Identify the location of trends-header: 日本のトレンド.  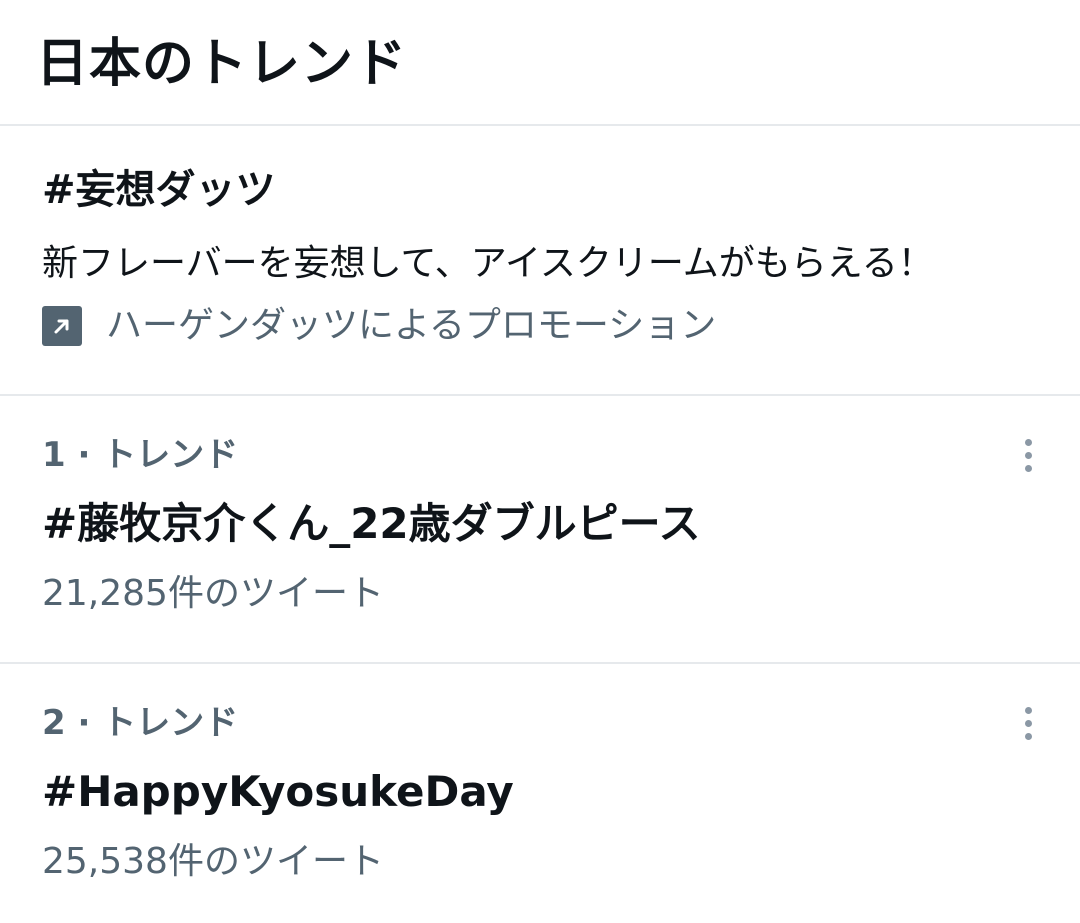
(540, 63).